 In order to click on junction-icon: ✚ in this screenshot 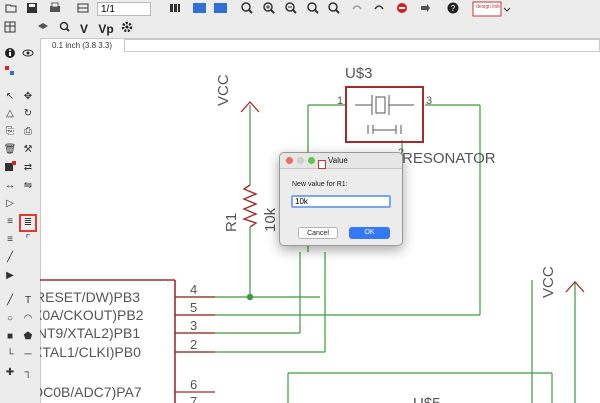, I will do `click(10, 373)`.